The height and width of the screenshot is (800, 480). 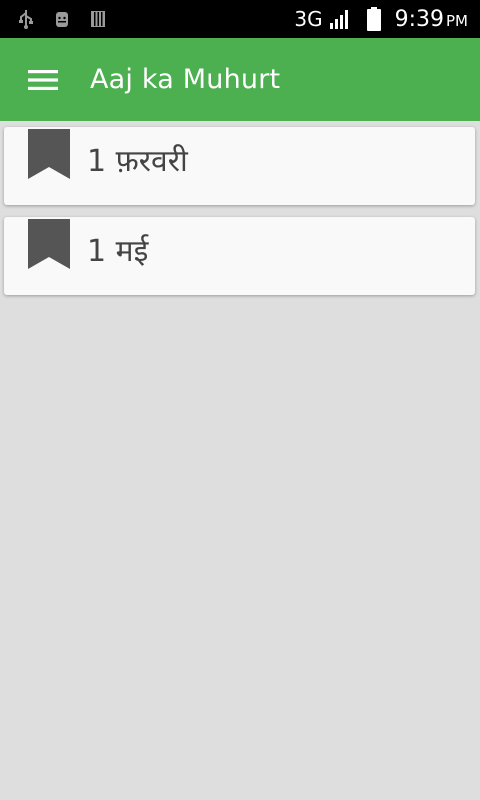 What do you see at coordinates (419, 19) in the screenshot?
I see `clock-time: 9:39` at bounding box center [419, 19].